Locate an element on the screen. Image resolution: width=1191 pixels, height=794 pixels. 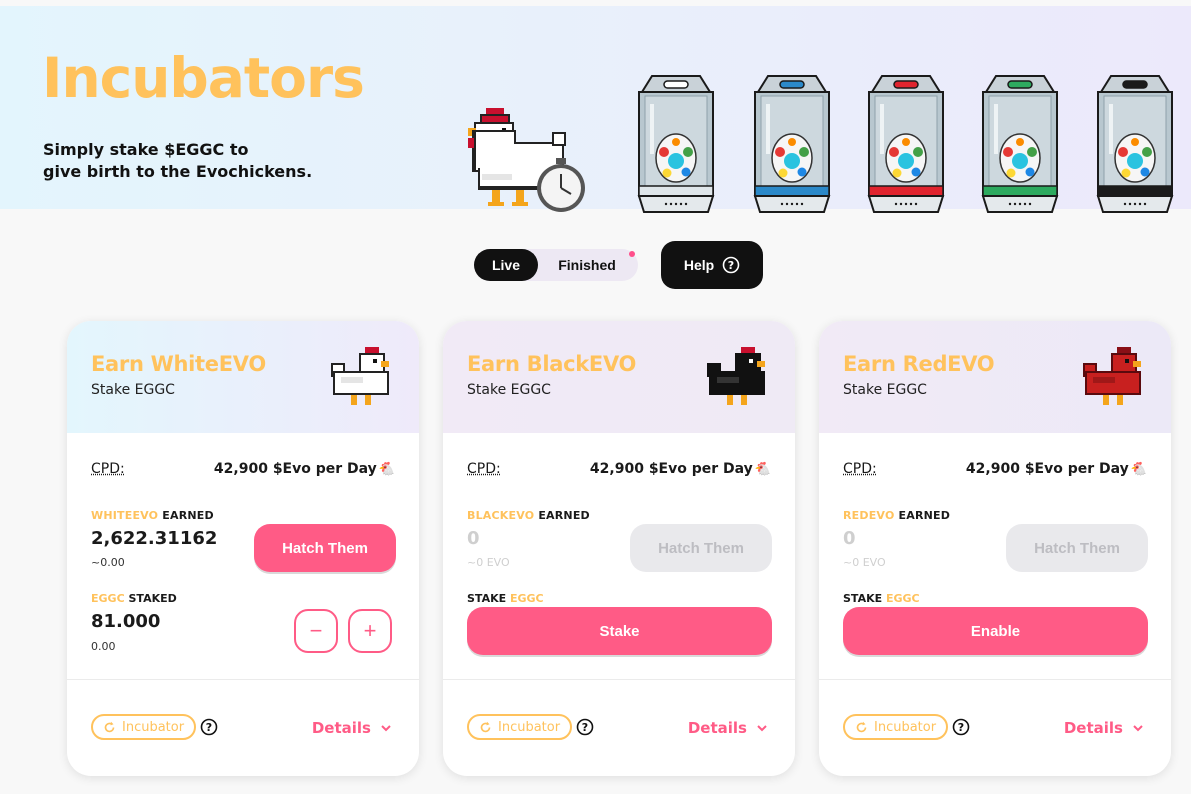
help-button: Help ? is located at coordinates (712, 265).